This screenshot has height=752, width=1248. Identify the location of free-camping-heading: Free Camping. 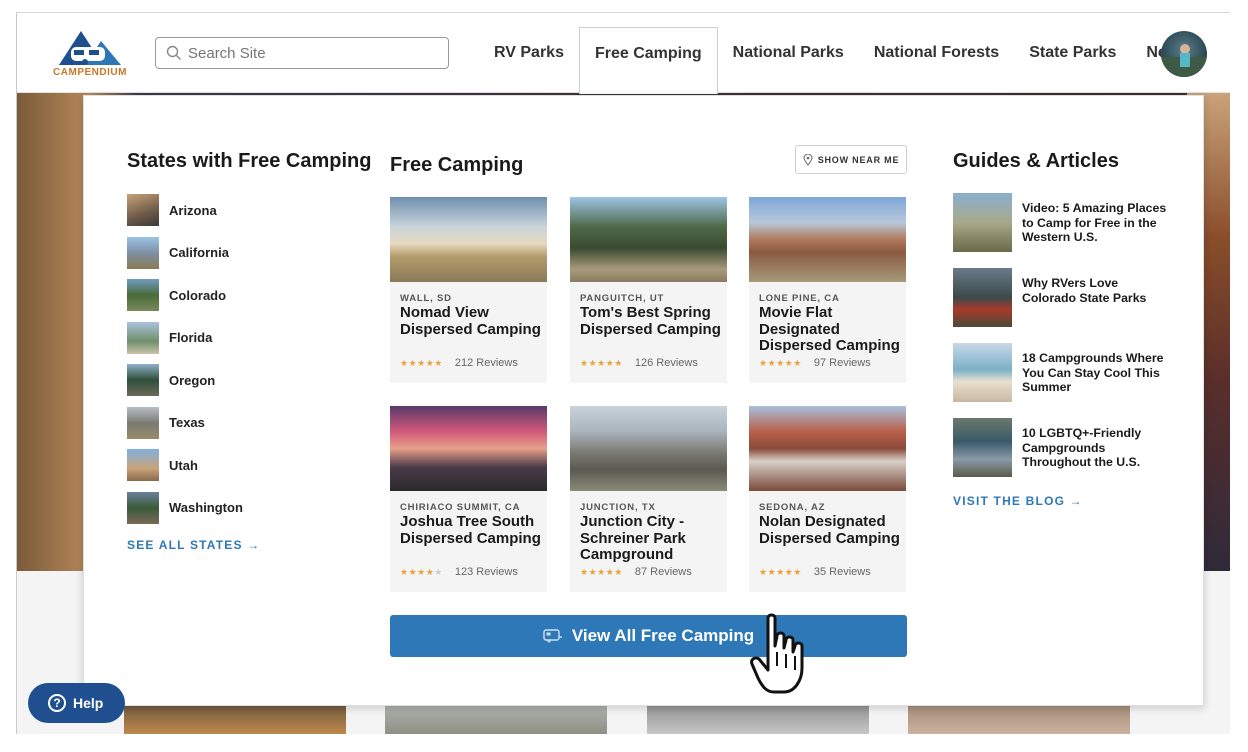
(457, 165).